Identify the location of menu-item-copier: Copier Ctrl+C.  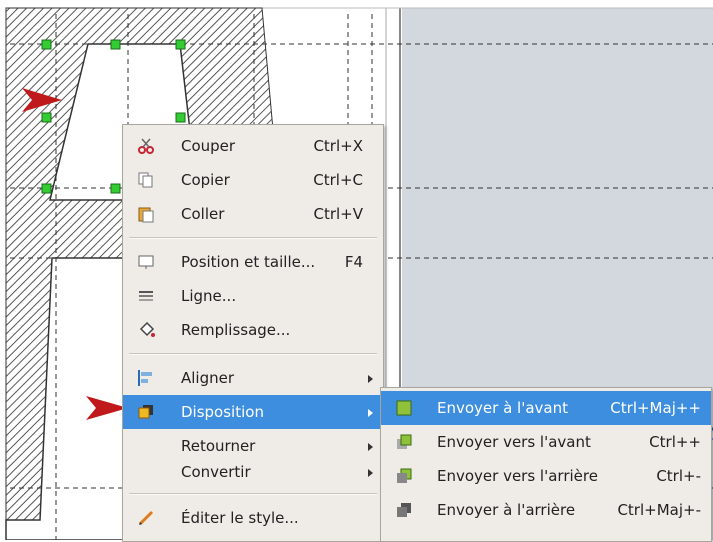
(253, 180).